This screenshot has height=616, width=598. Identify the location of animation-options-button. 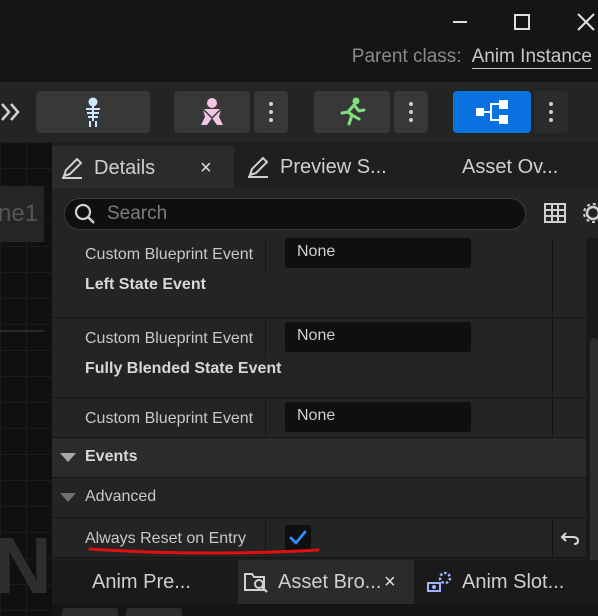
(411, 112).